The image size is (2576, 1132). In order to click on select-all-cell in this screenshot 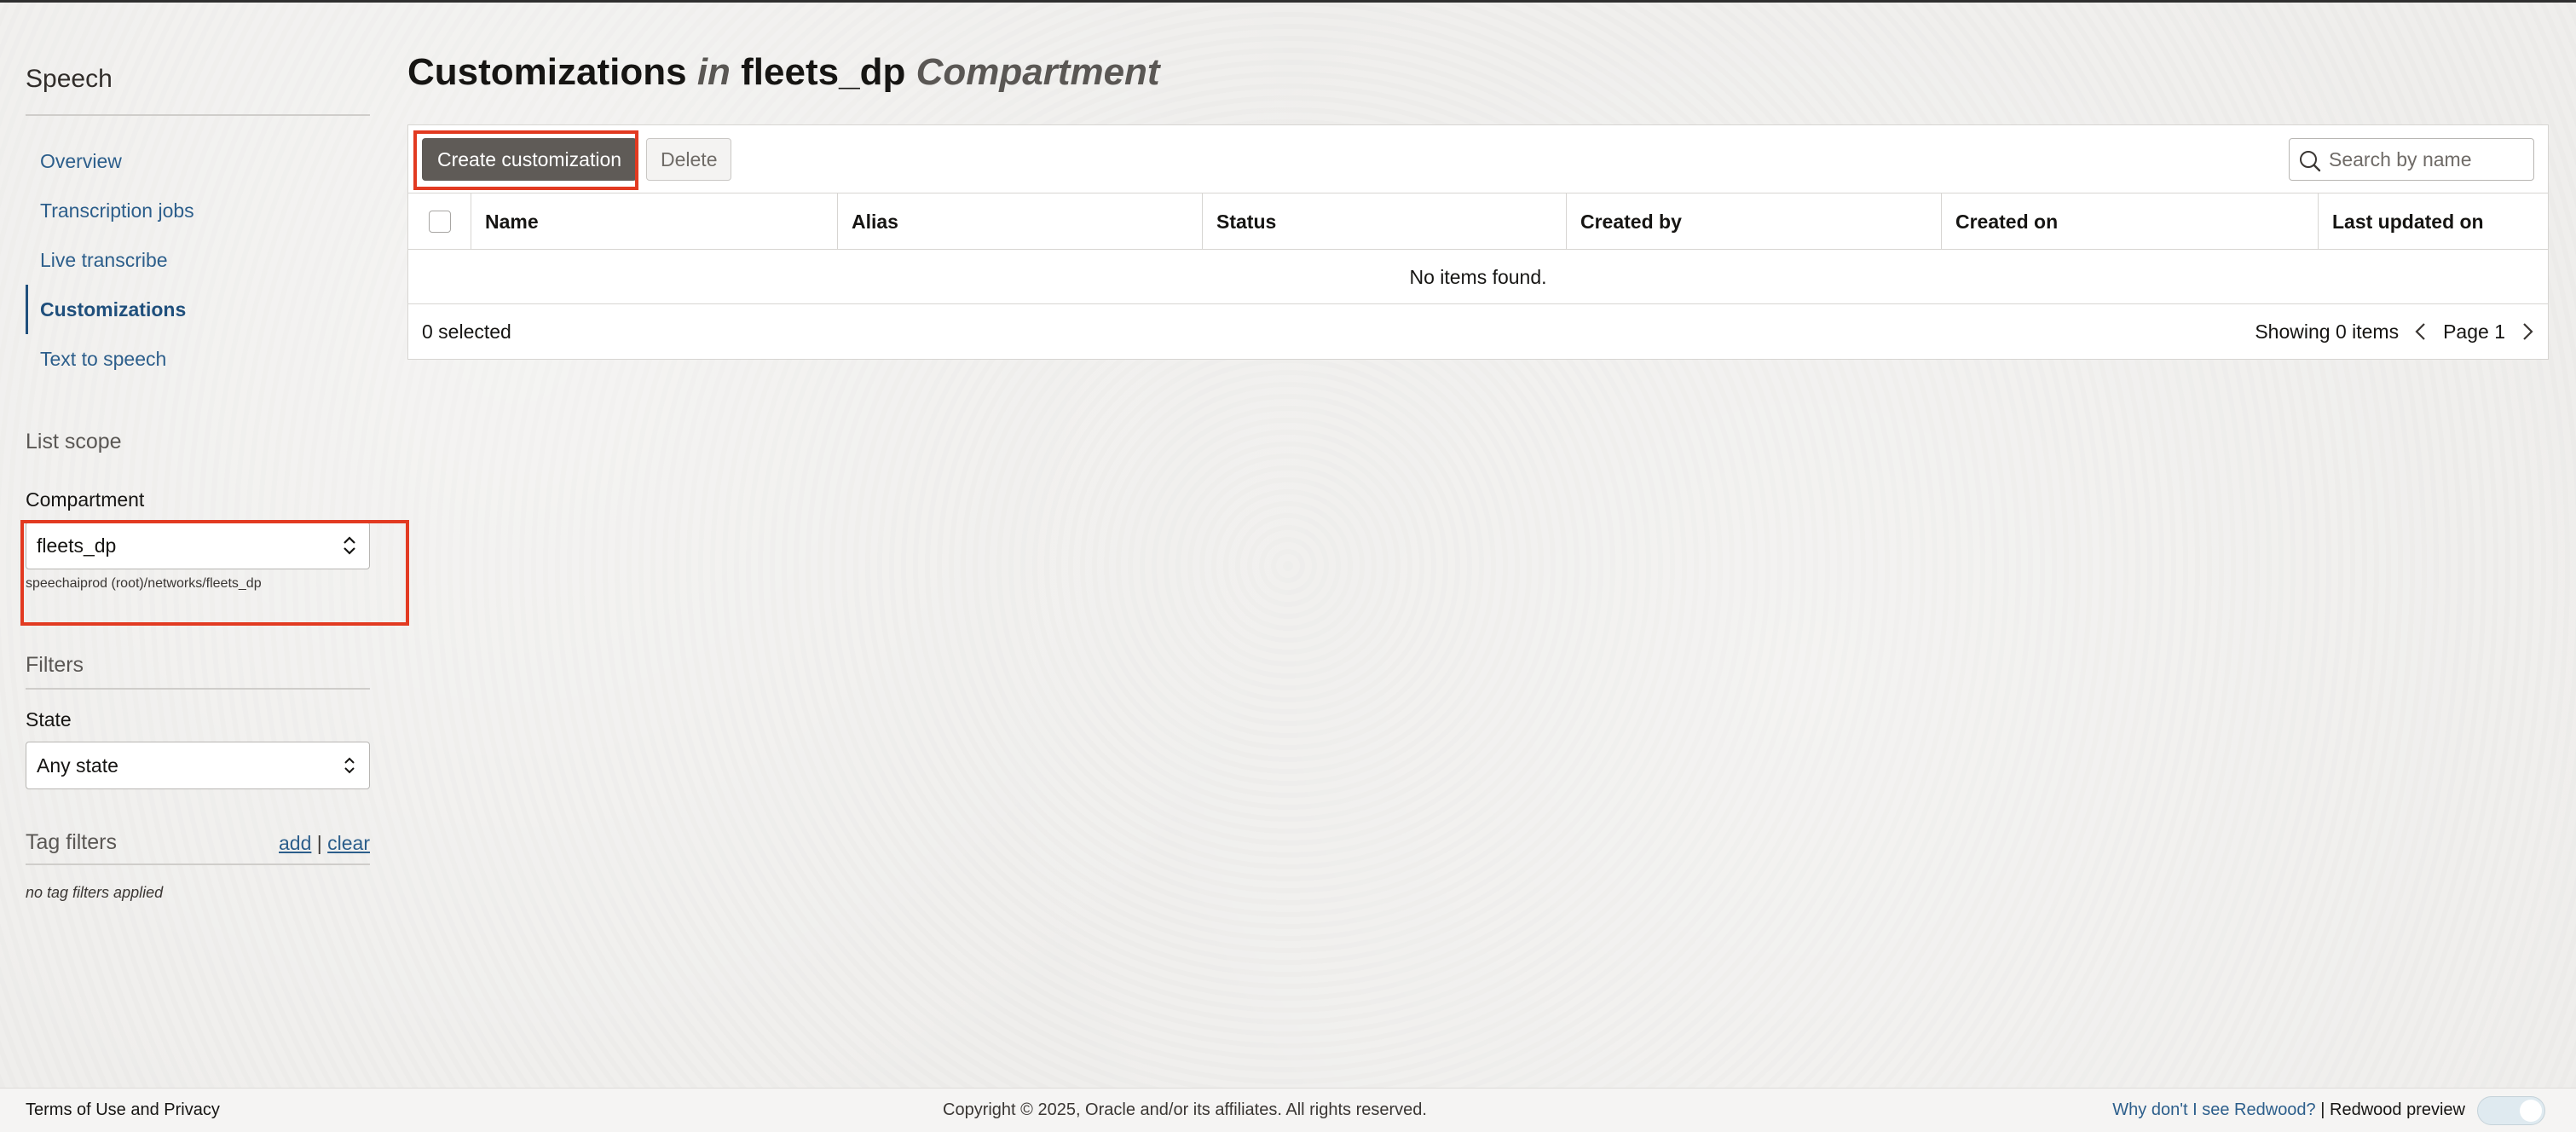, I will do `click(439, 221)`.